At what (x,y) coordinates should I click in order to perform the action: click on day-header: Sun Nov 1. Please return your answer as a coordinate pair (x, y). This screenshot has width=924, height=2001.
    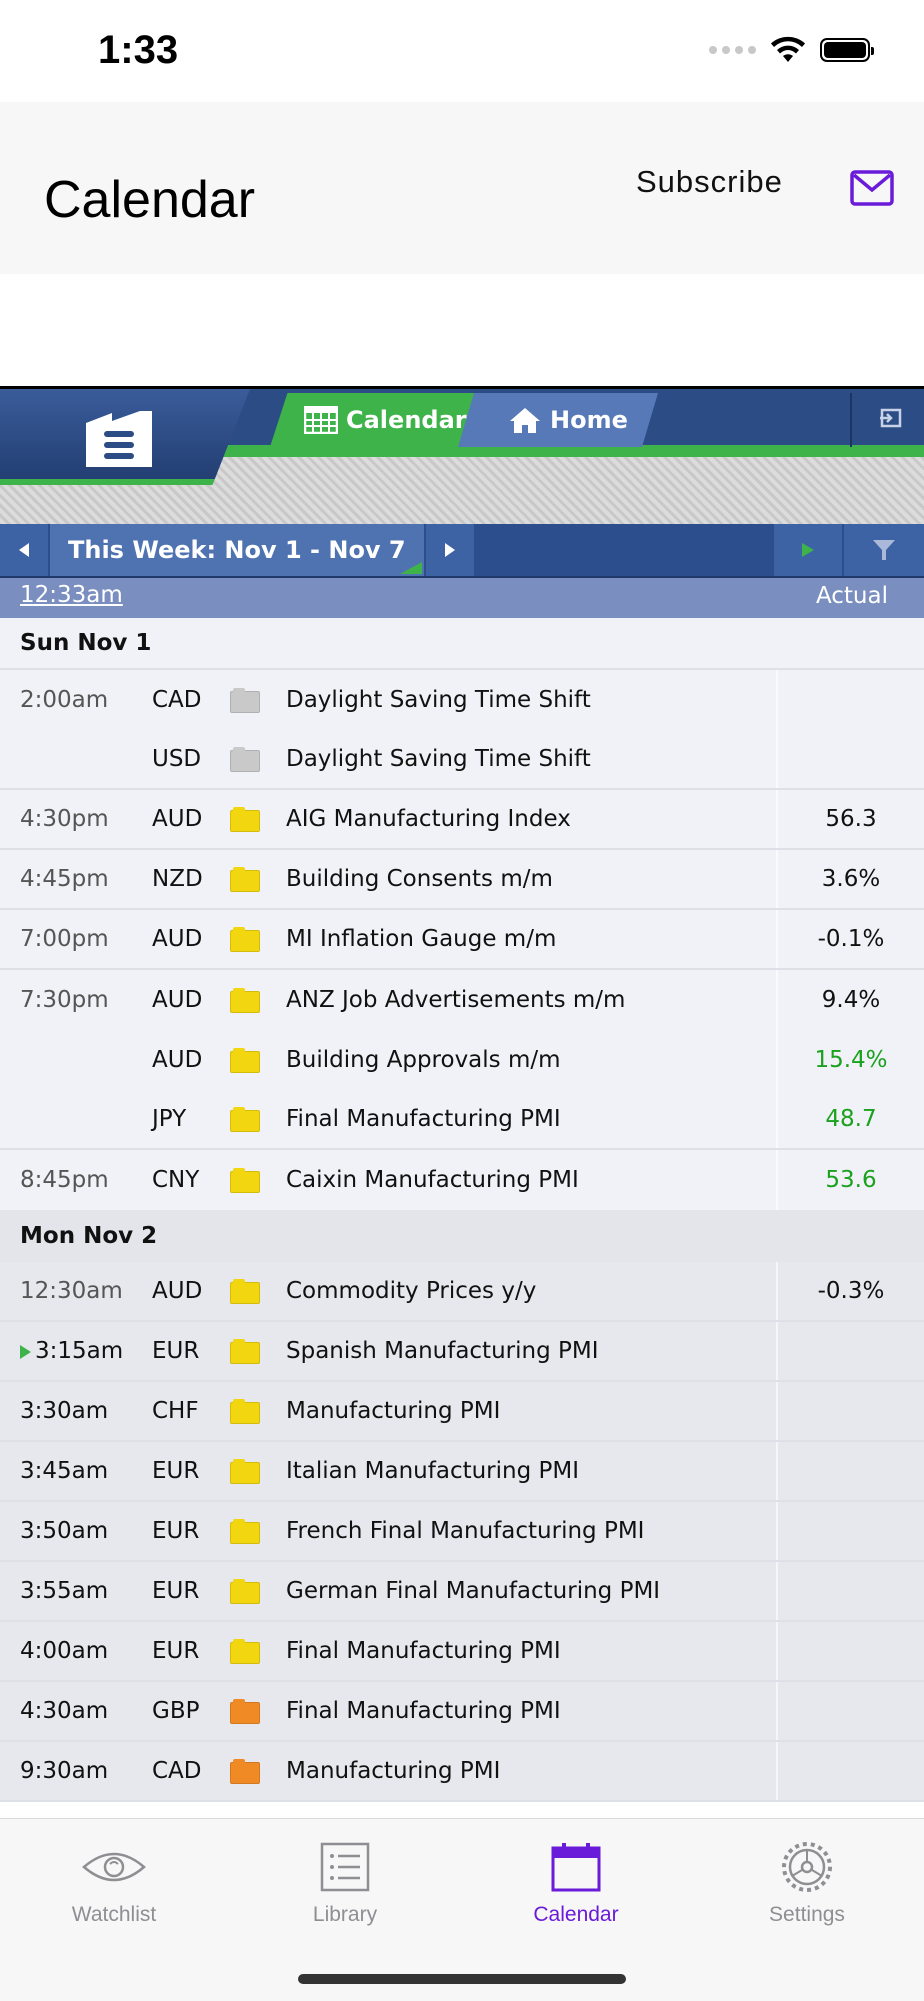
    Looking at the image, I should click on (462, 644).